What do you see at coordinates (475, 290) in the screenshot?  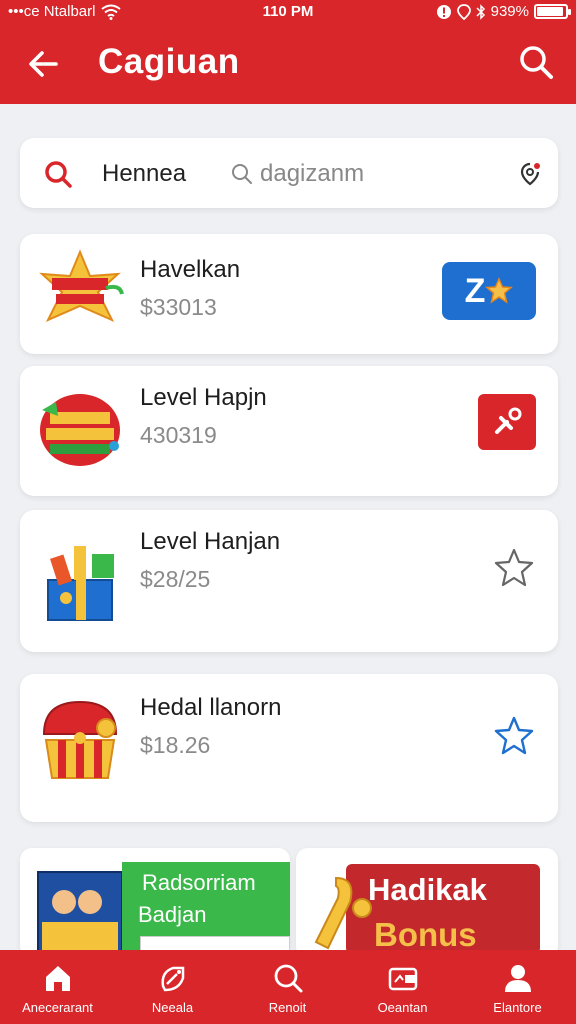 I see `badge-label: Z` at bounding box center [475, 290].